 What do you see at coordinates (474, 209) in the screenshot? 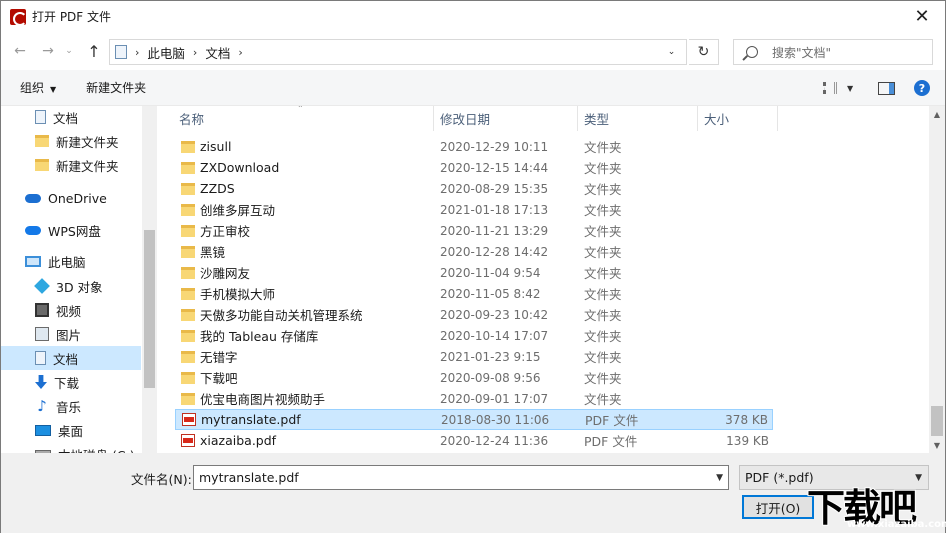
I see `file-row: 创维多屏互动 2021-01-18 17:13 文件夹` at bounding box center [474, 209].